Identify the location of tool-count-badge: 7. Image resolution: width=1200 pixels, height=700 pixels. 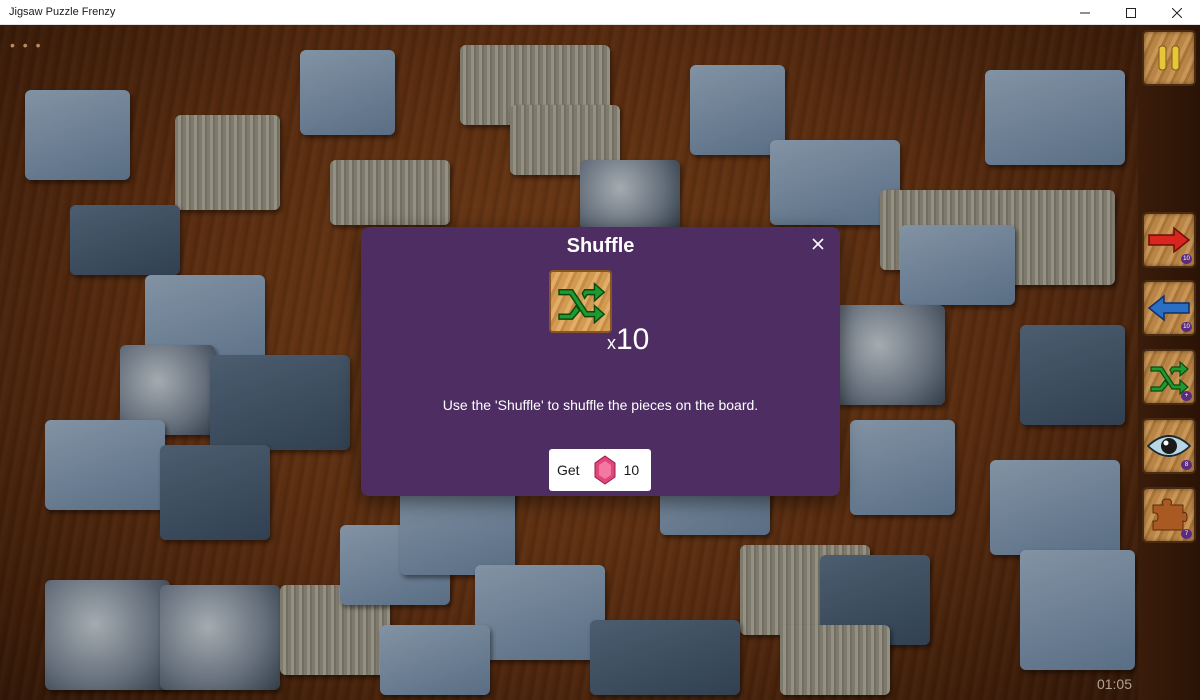
(1186, 534).